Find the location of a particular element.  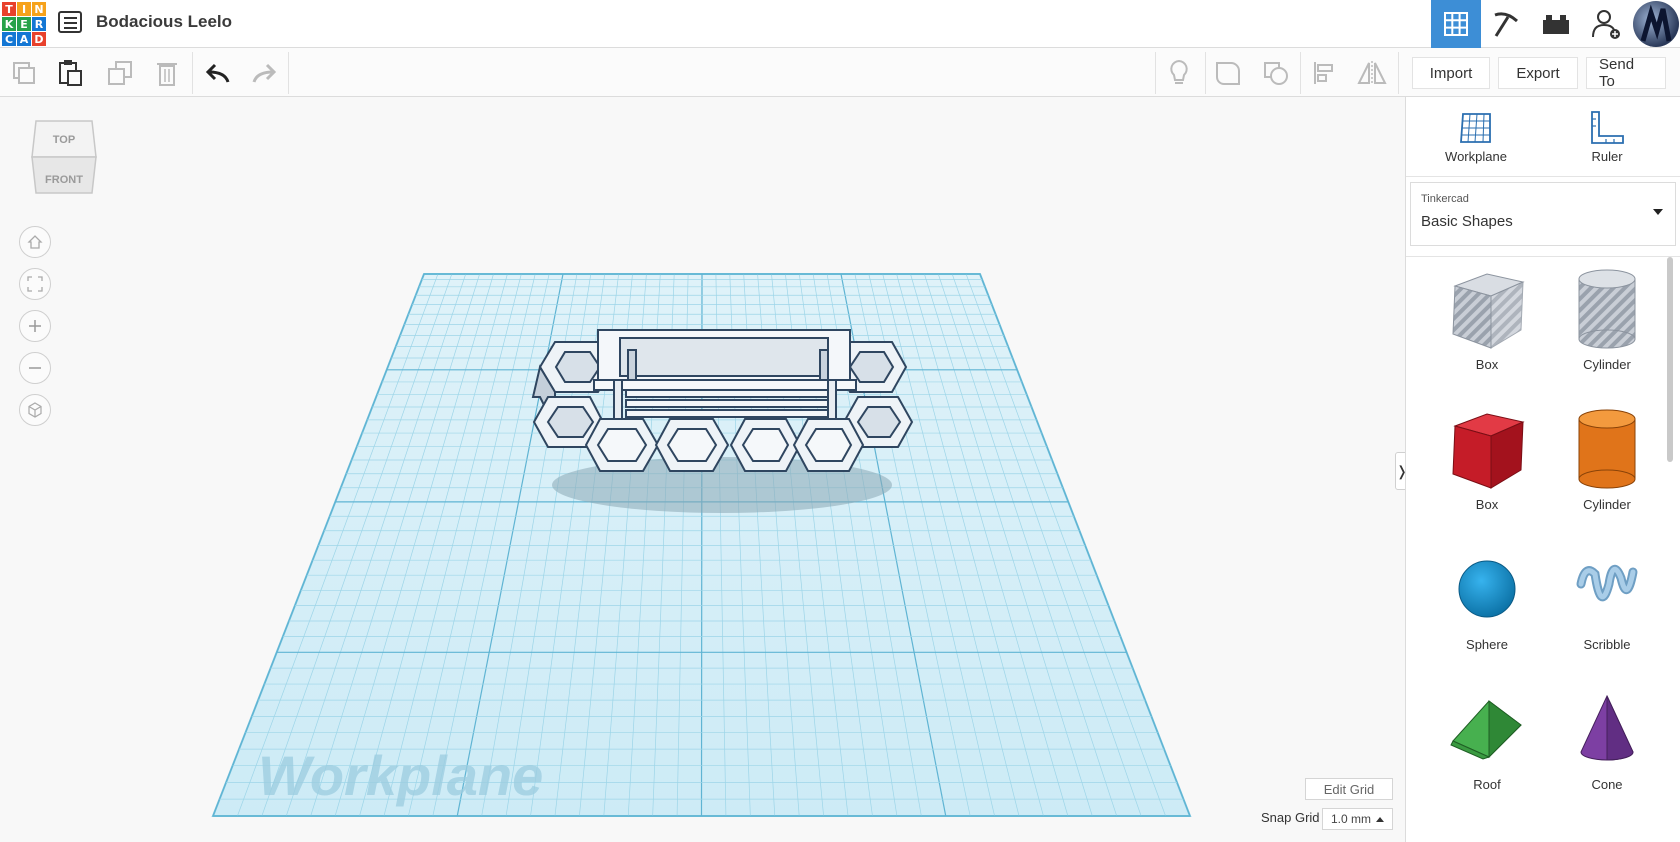

logo-letter: A is located at coordinates (24, 39).